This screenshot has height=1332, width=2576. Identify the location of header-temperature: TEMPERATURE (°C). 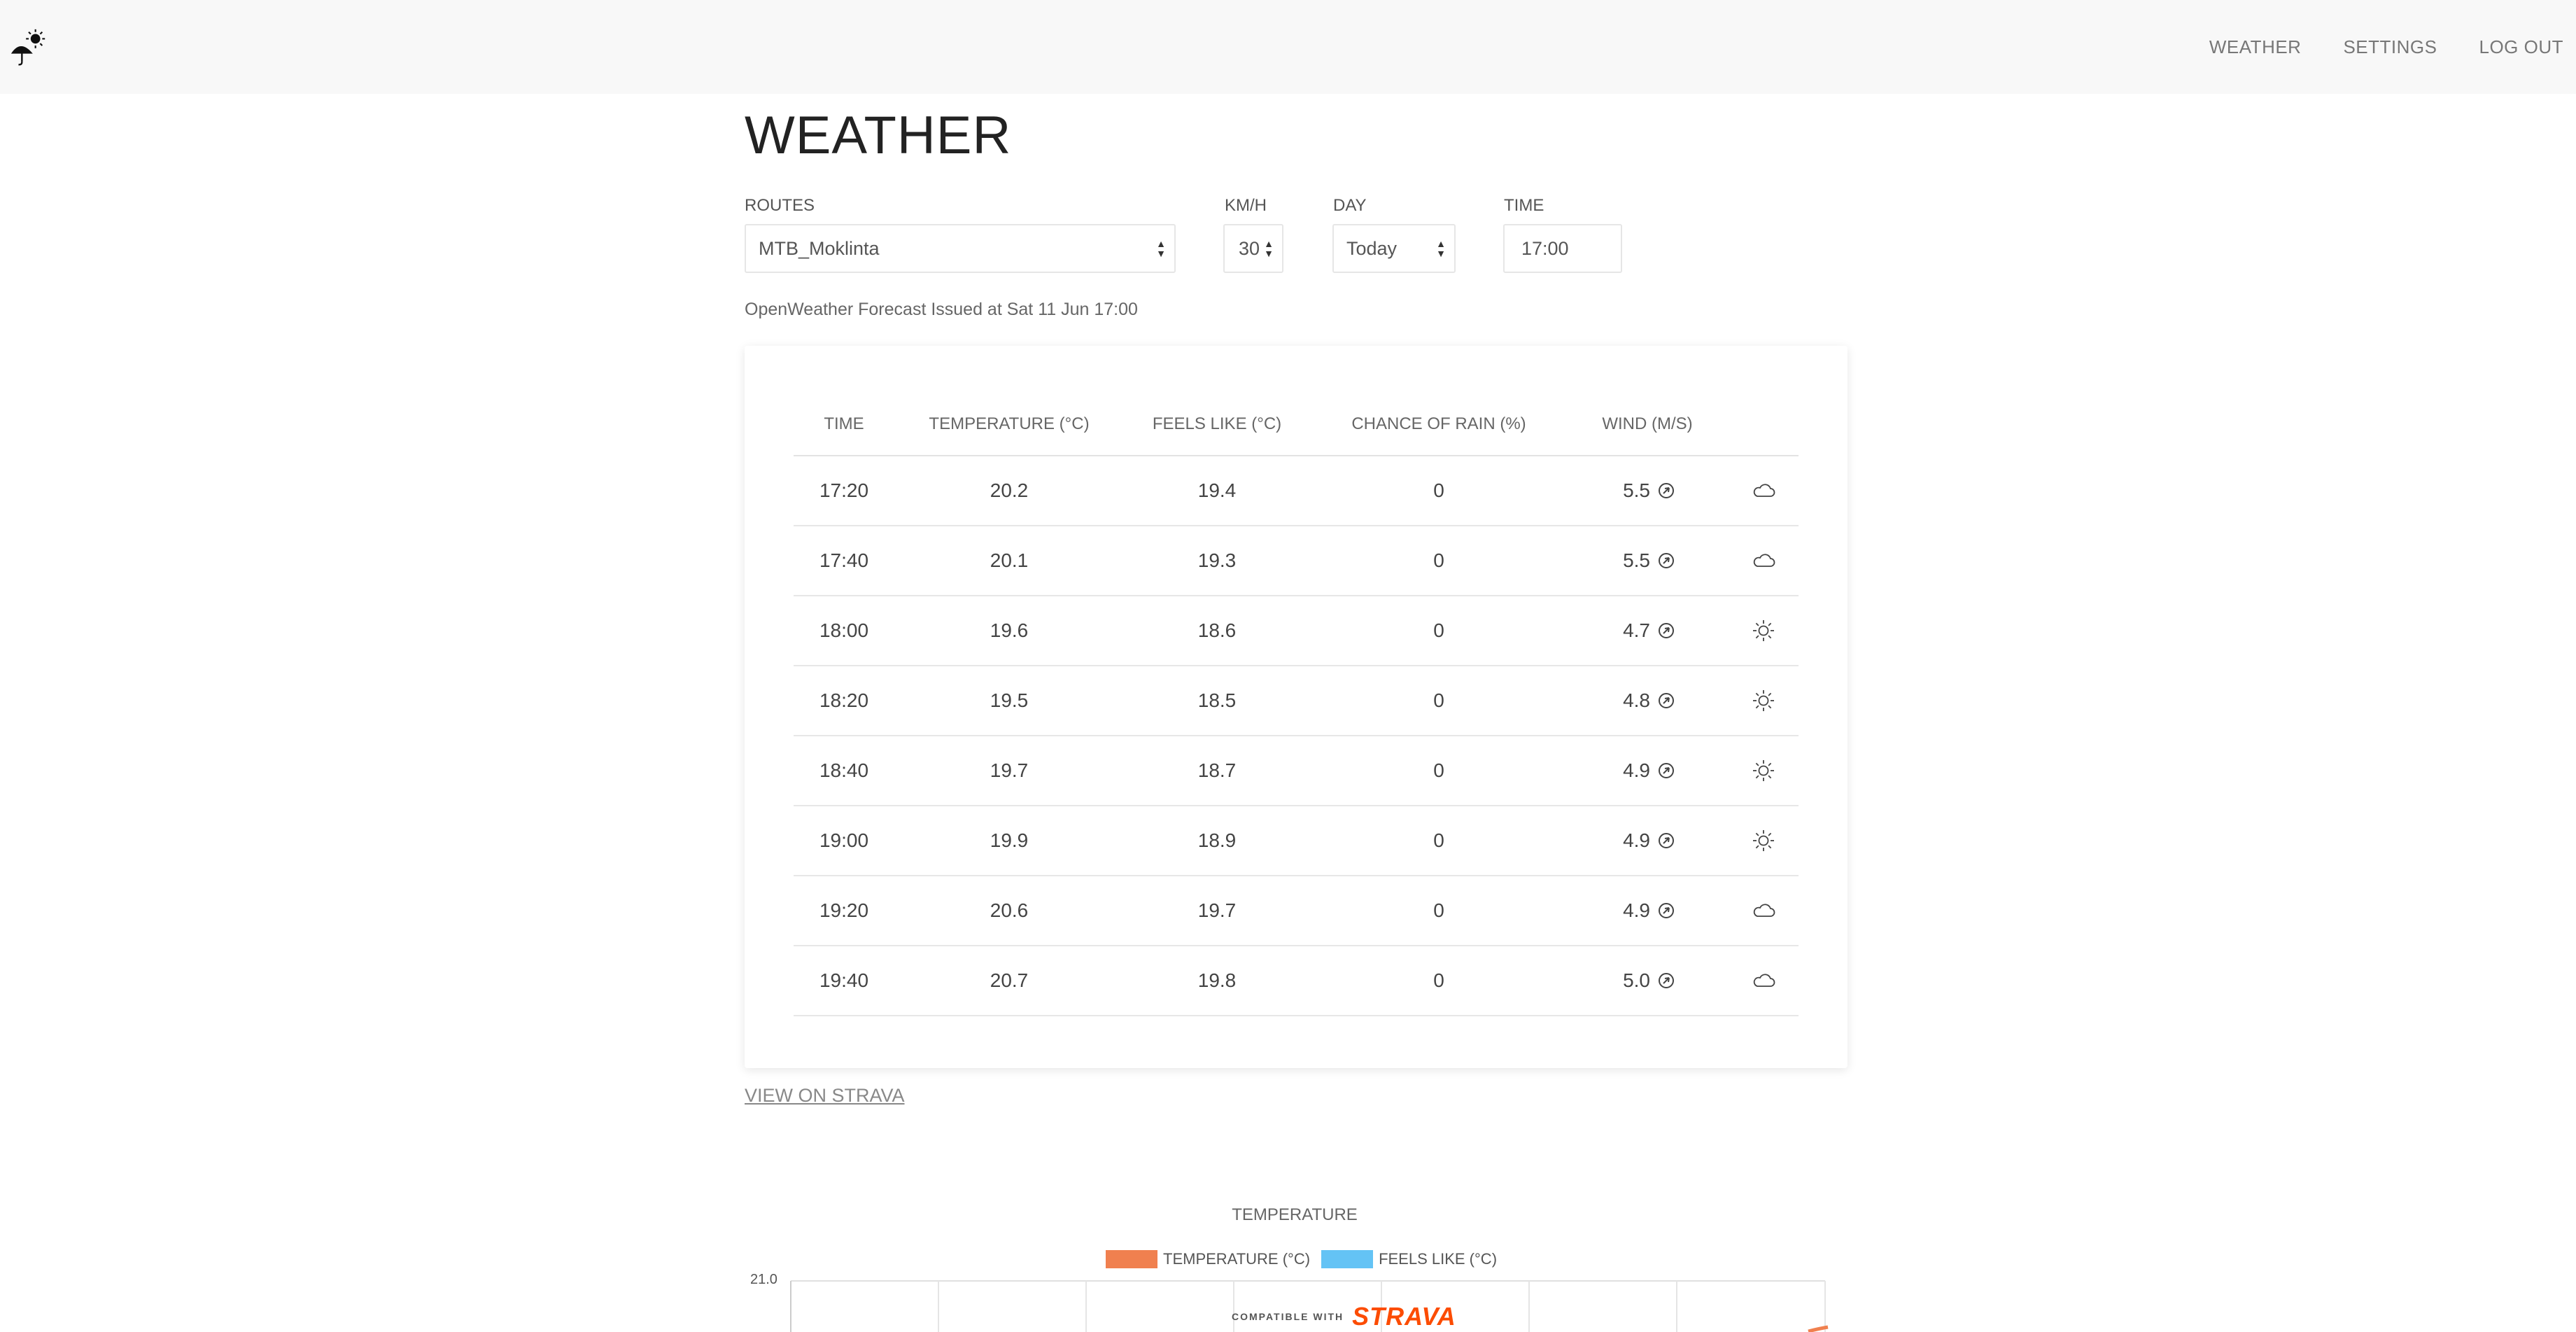
(1009, 423).